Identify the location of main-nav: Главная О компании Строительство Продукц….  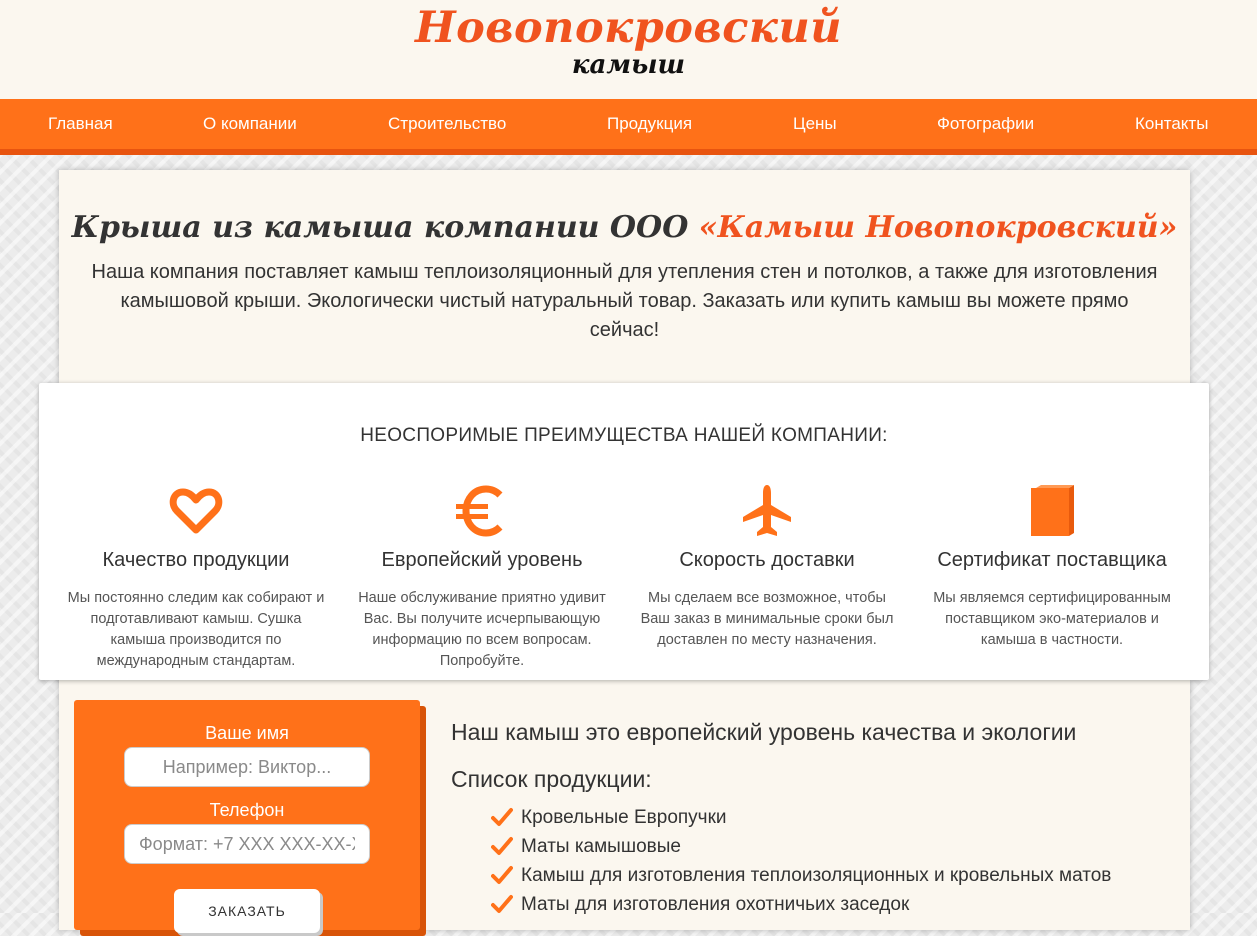
(628, 127).